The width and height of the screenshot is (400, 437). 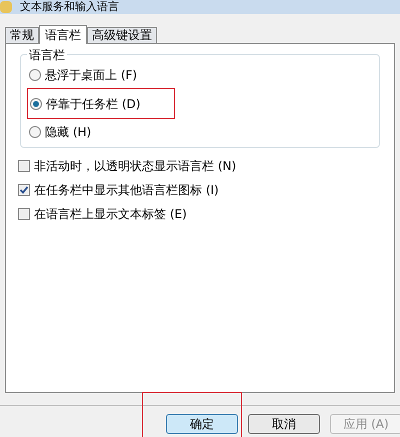 I want to click on dialog-button: 确定, so click(x=202, y=424).